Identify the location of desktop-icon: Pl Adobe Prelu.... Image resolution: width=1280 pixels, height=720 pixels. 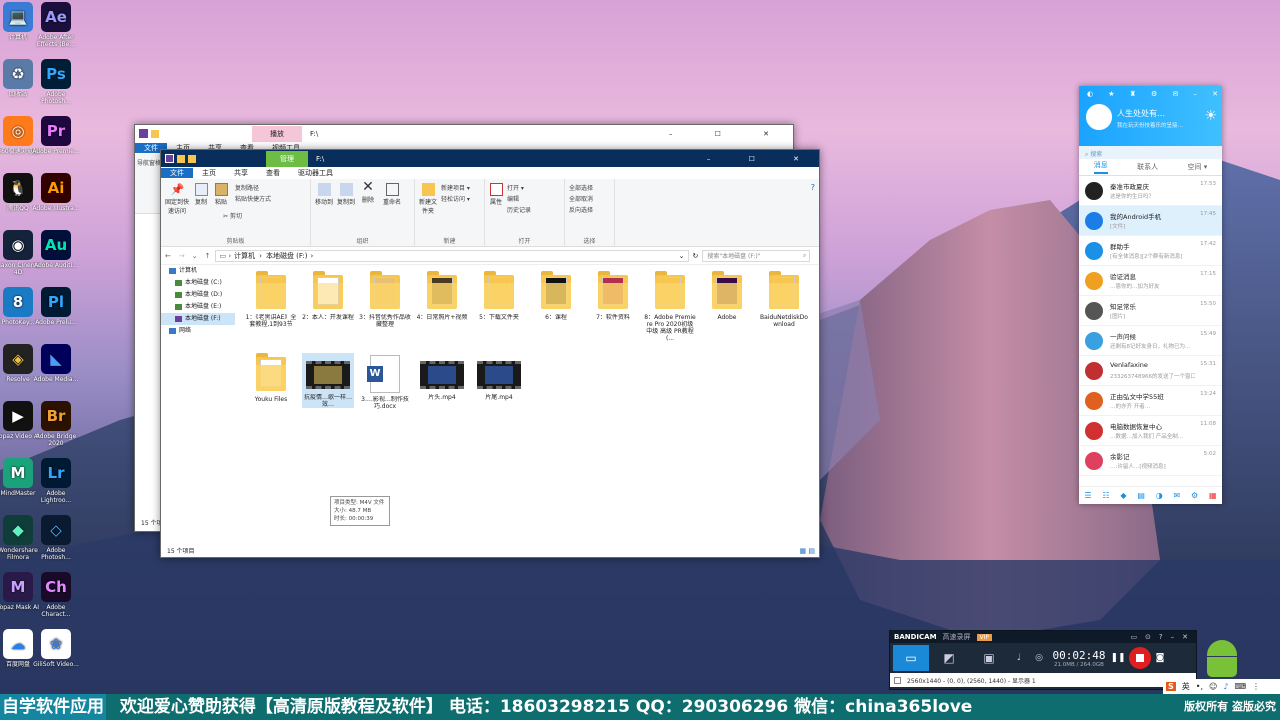
(56, 310).